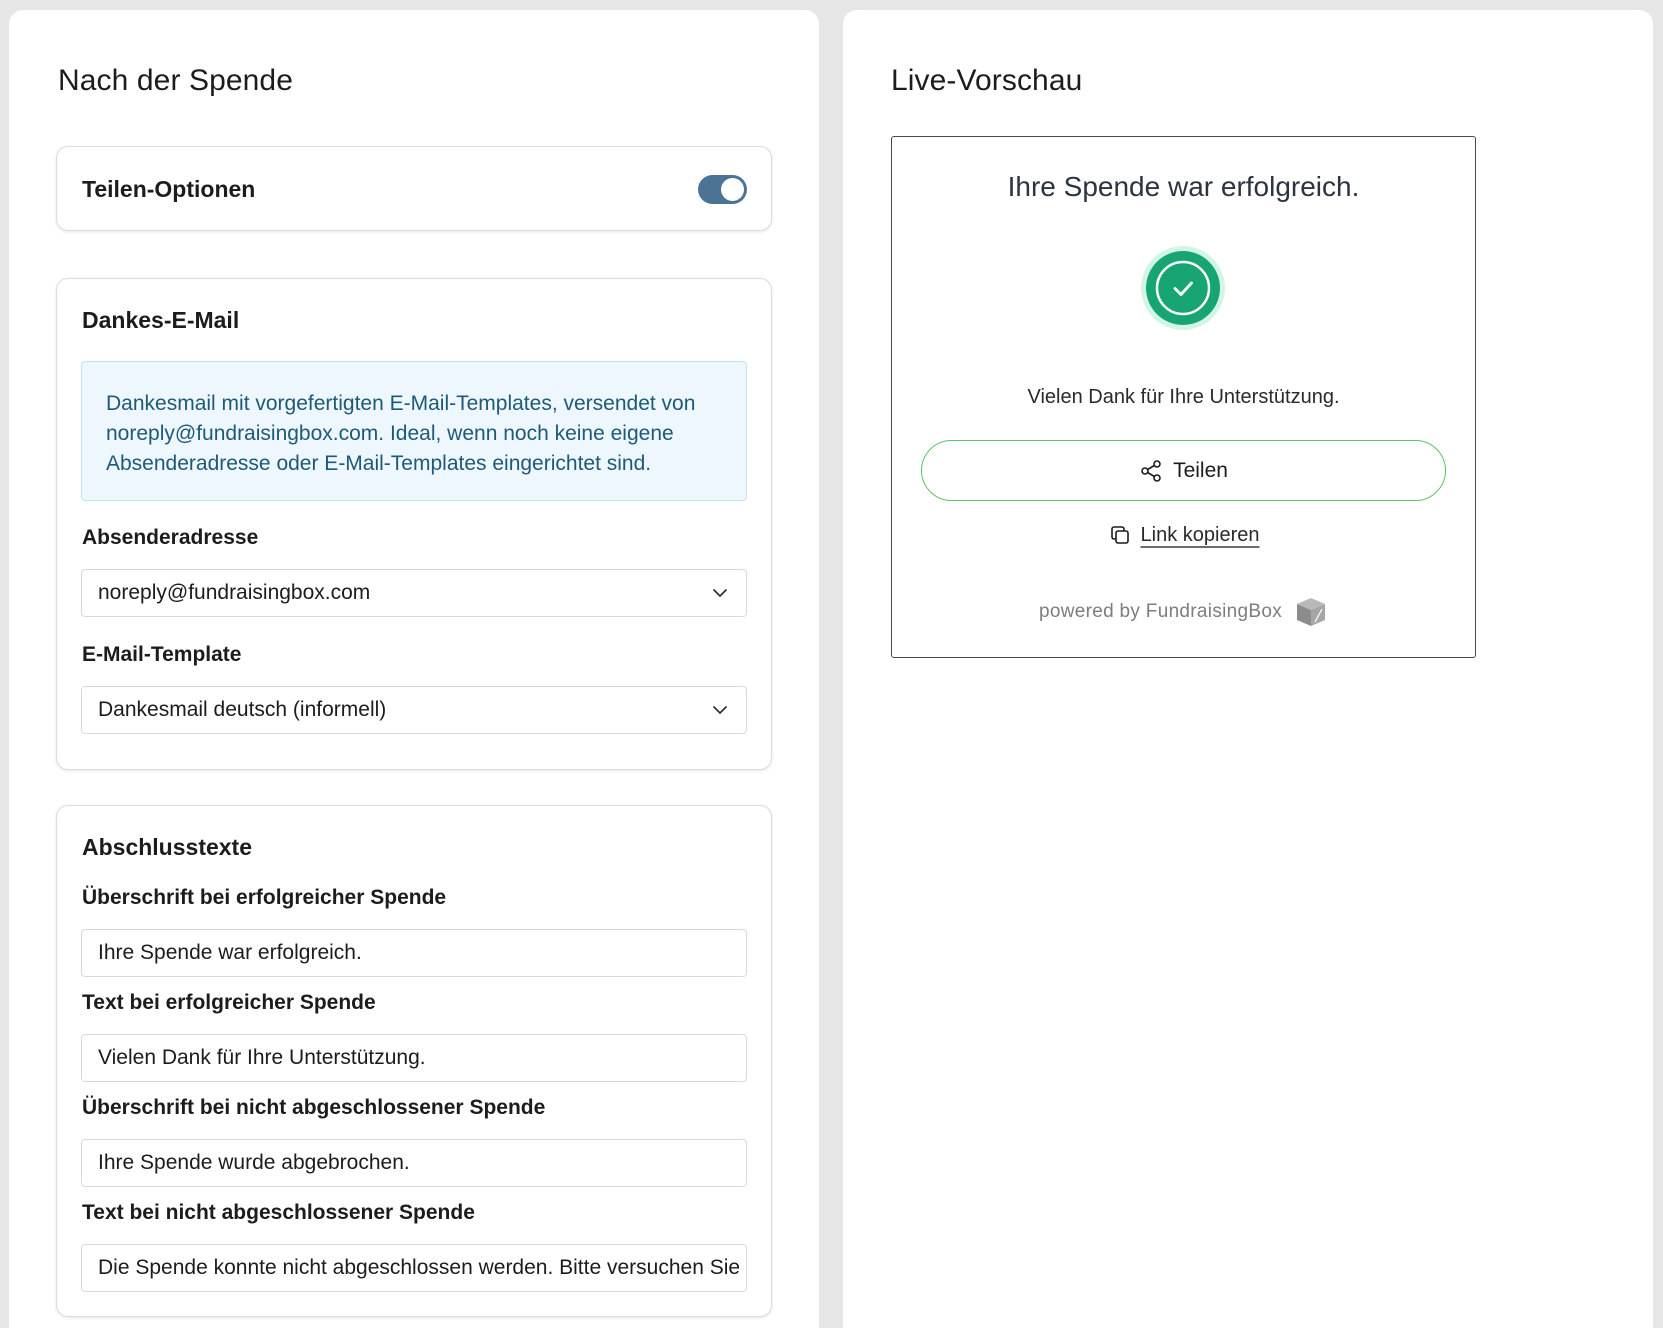 This screenshot has height=1328, width=1663. What do you see at coordinates (169, 189) in the screenshot?
I see `share-options-heading: Teilen-Optionen` at bounding box center [169, 189].